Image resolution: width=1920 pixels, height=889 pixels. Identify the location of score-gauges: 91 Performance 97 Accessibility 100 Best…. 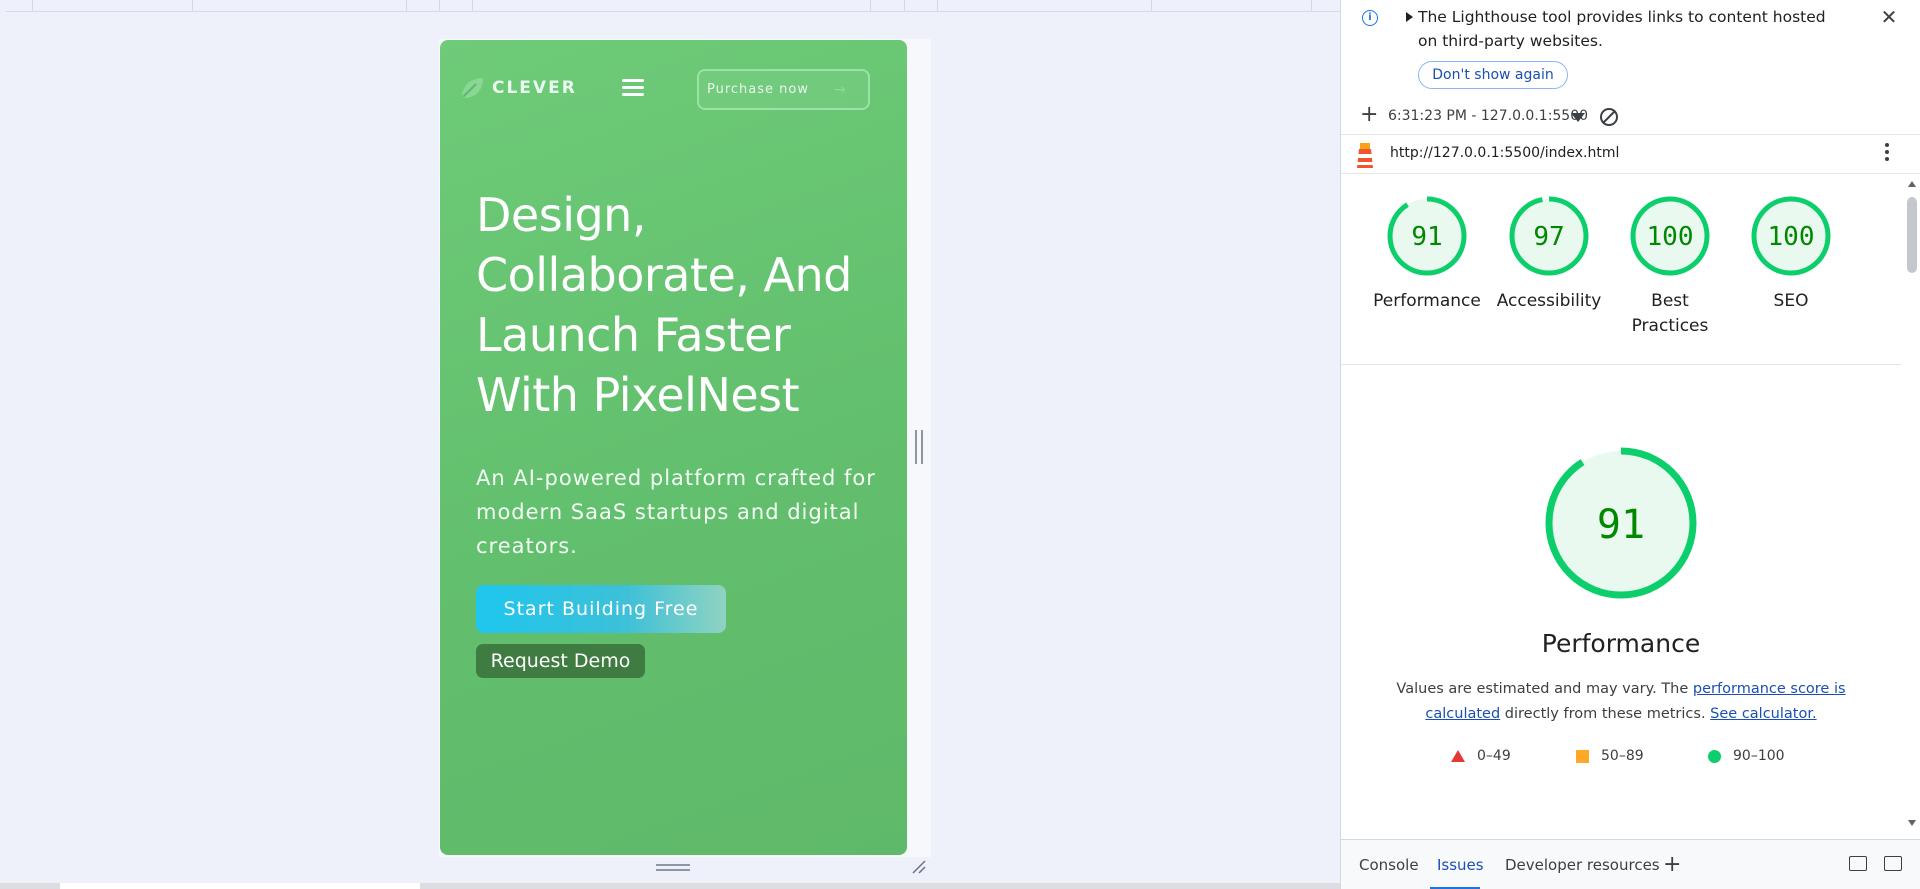
(1621, 280).